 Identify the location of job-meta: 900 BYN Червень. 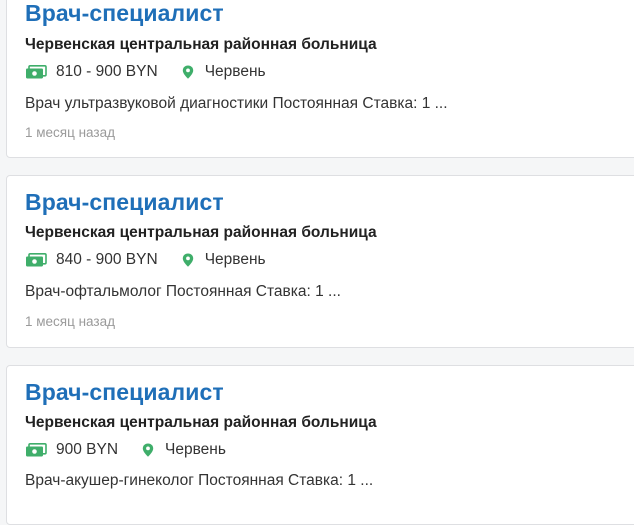
(125, 450).